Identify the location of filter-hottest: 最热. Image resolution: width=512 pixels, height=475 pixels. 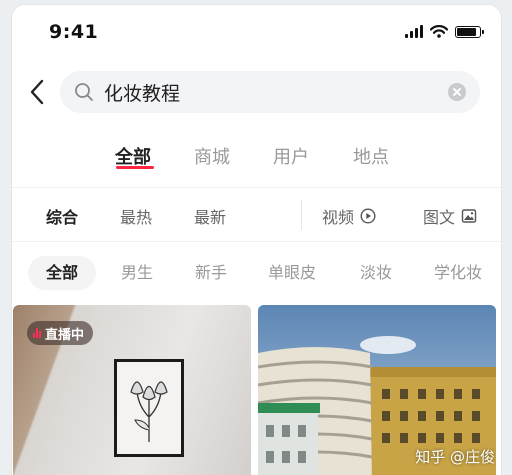
(136, 216).